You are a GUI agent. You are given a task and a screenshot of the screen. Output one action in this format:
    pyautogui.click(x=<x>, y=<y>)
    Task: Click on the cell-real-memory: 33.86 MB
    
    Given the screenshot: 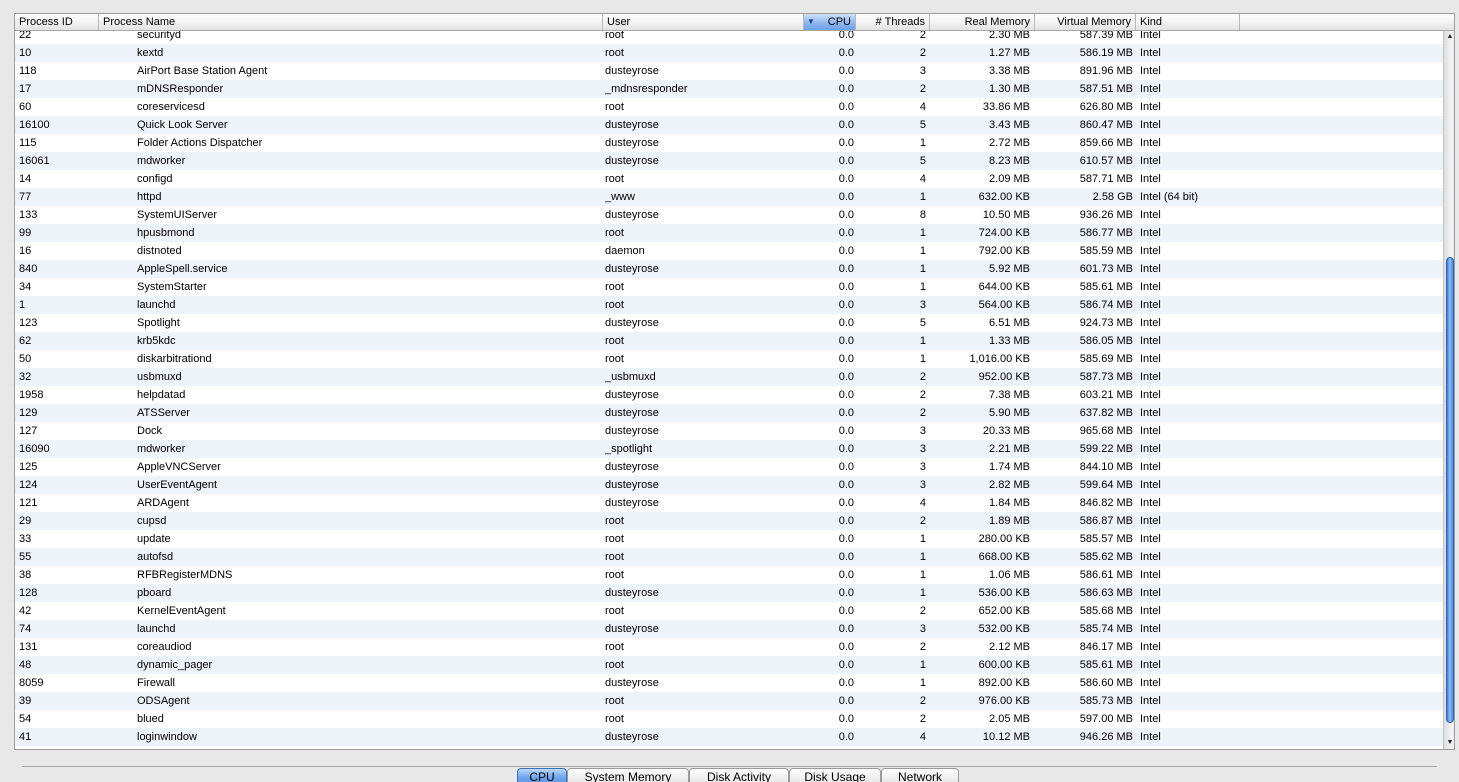 What is the action you would take?
    pyautogui.click(x=1006, y=107)
    